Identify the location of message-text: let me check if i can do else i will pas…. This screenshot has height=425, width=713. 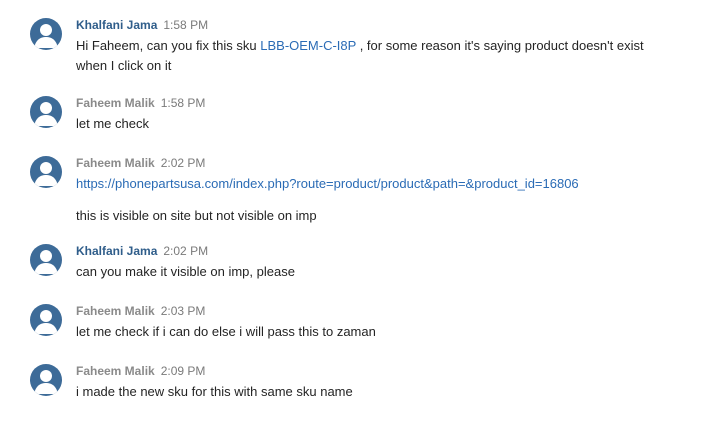
(226, 331).